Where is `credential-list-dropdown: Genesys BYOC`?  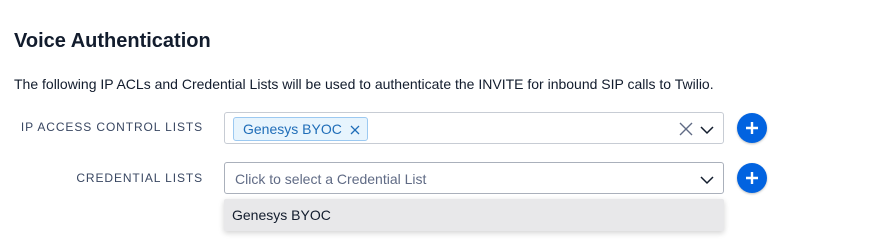
credential-list-dropdown: Genesys BYOC is located at coordinates (474, 215).